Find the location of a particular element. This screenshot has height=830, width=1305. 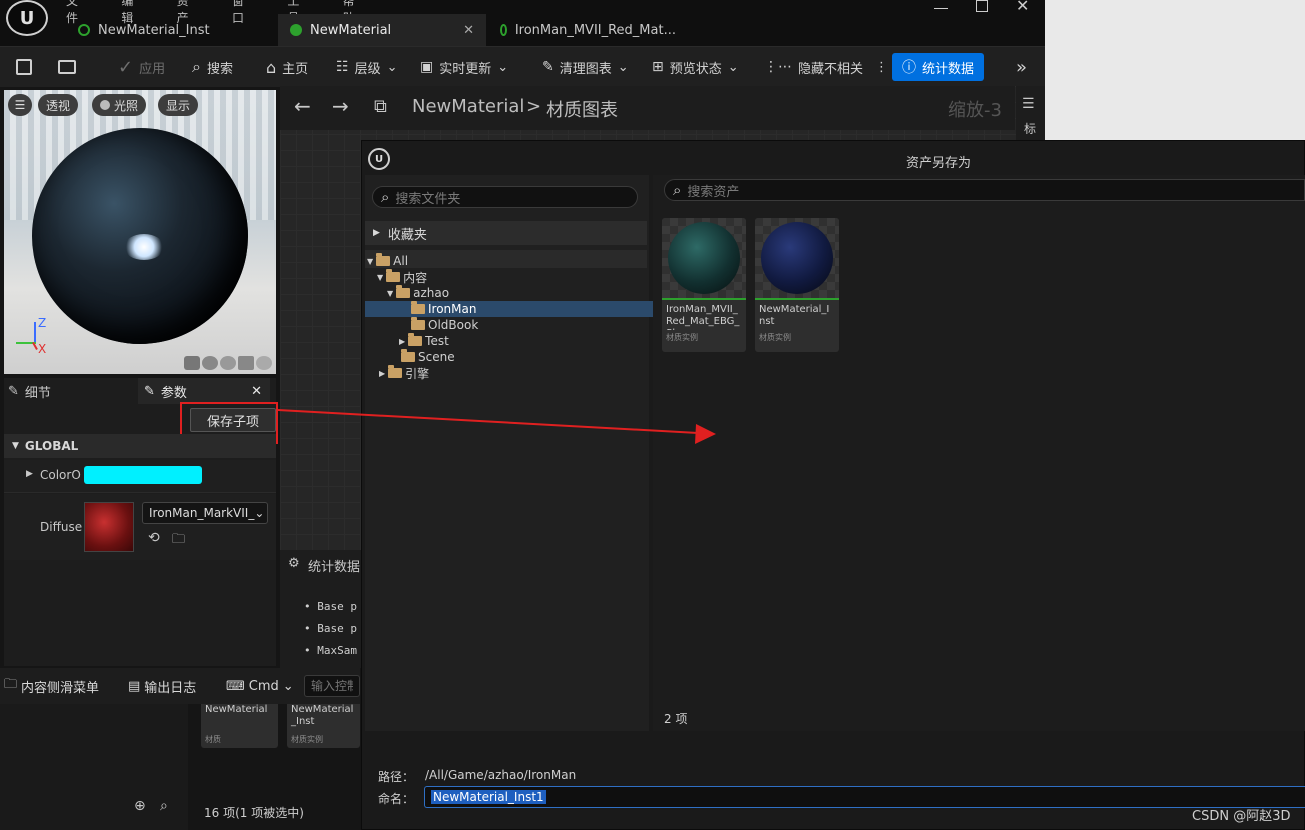

home-icon: ⌂ is located at coordinates (271, 67).